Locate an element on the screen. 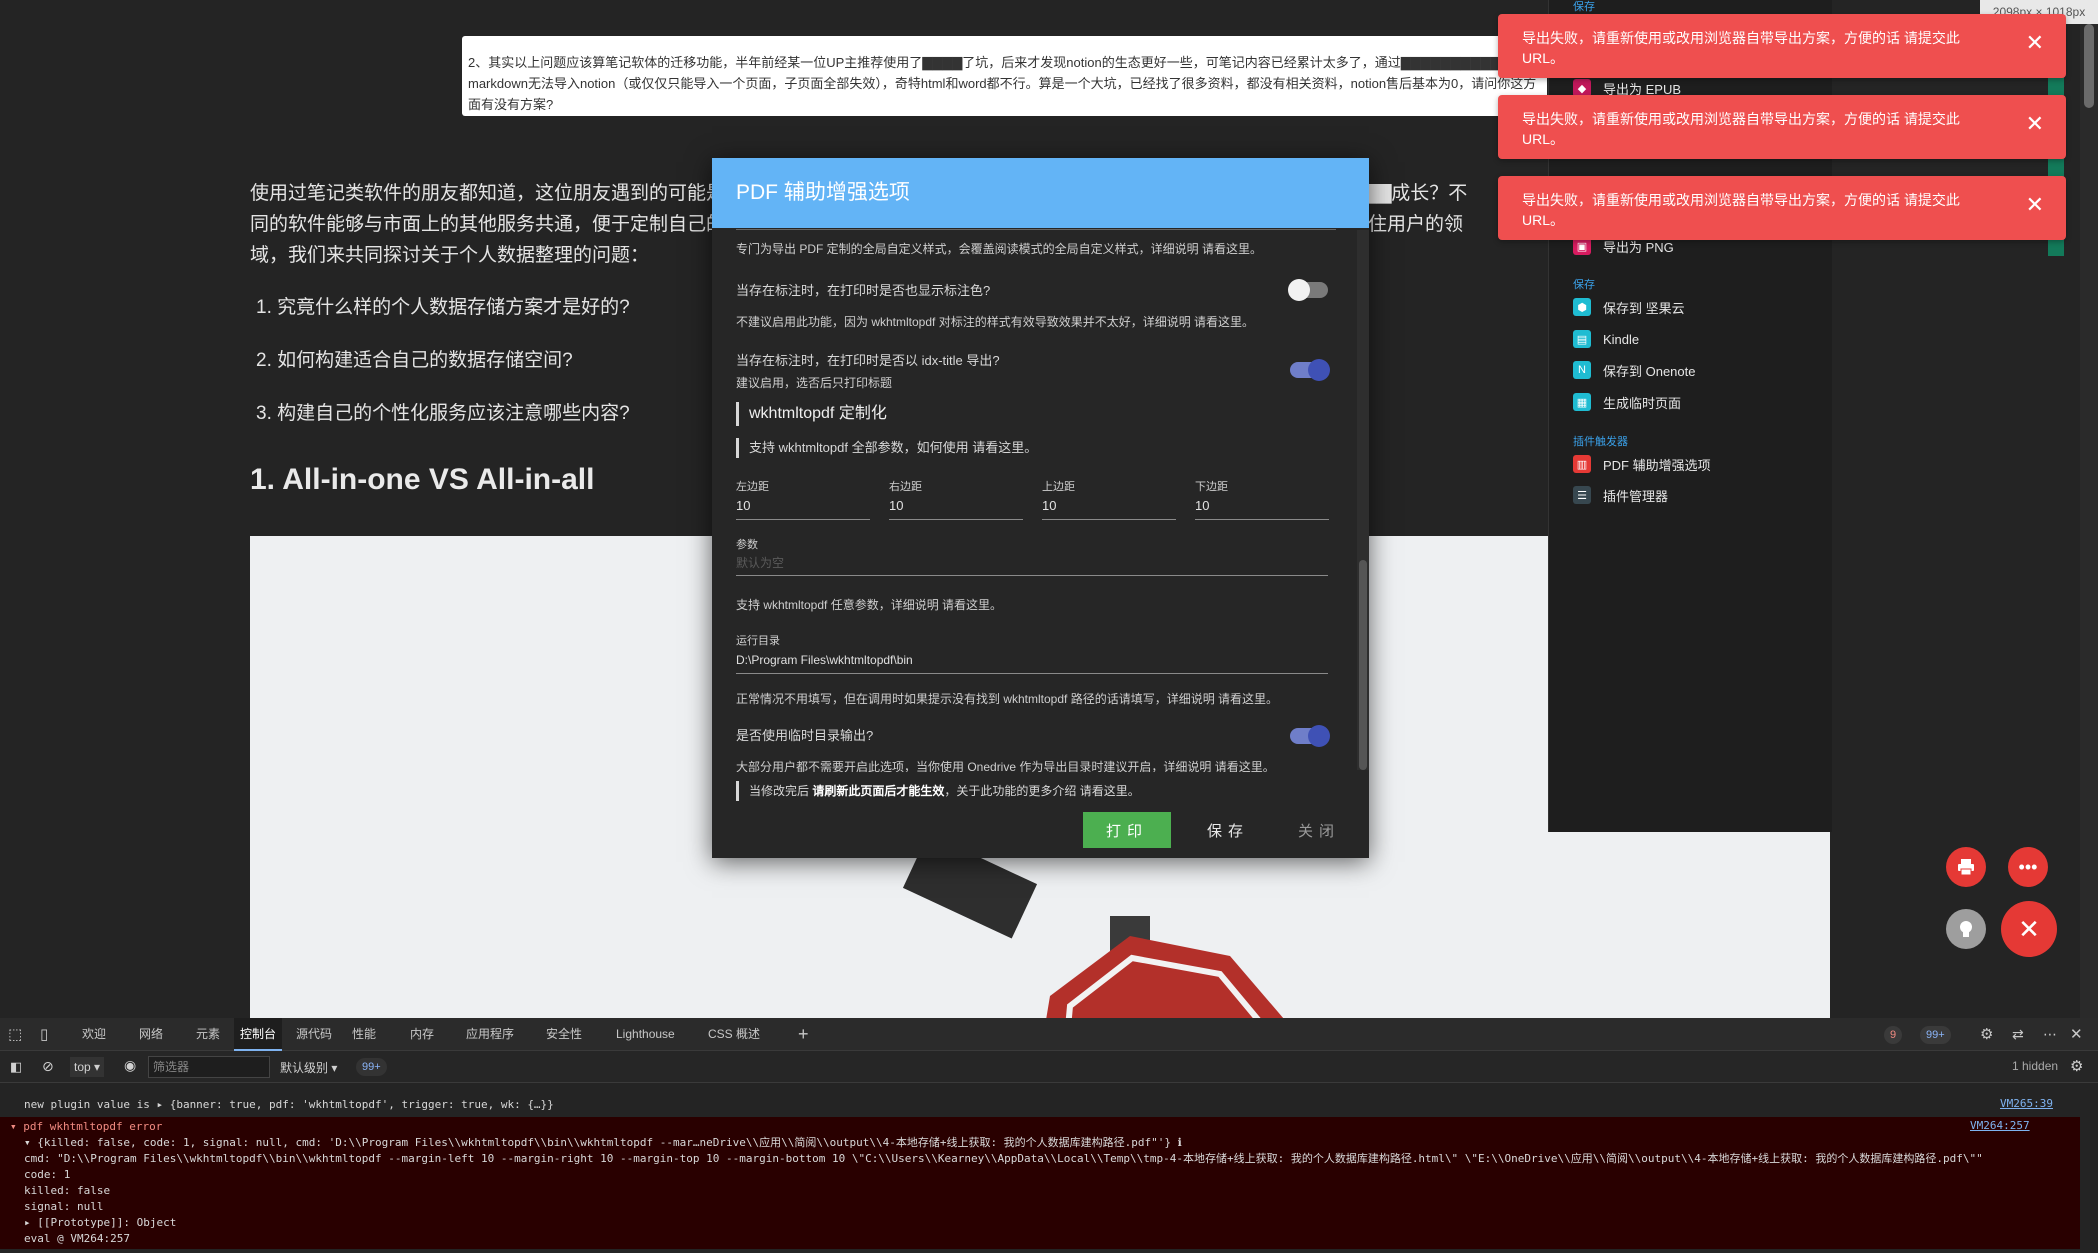 Image resolution: width=2098 pixels, height=1253 pixels. dialog-scrollbar-thumb is located at coordinates (1363, 665).